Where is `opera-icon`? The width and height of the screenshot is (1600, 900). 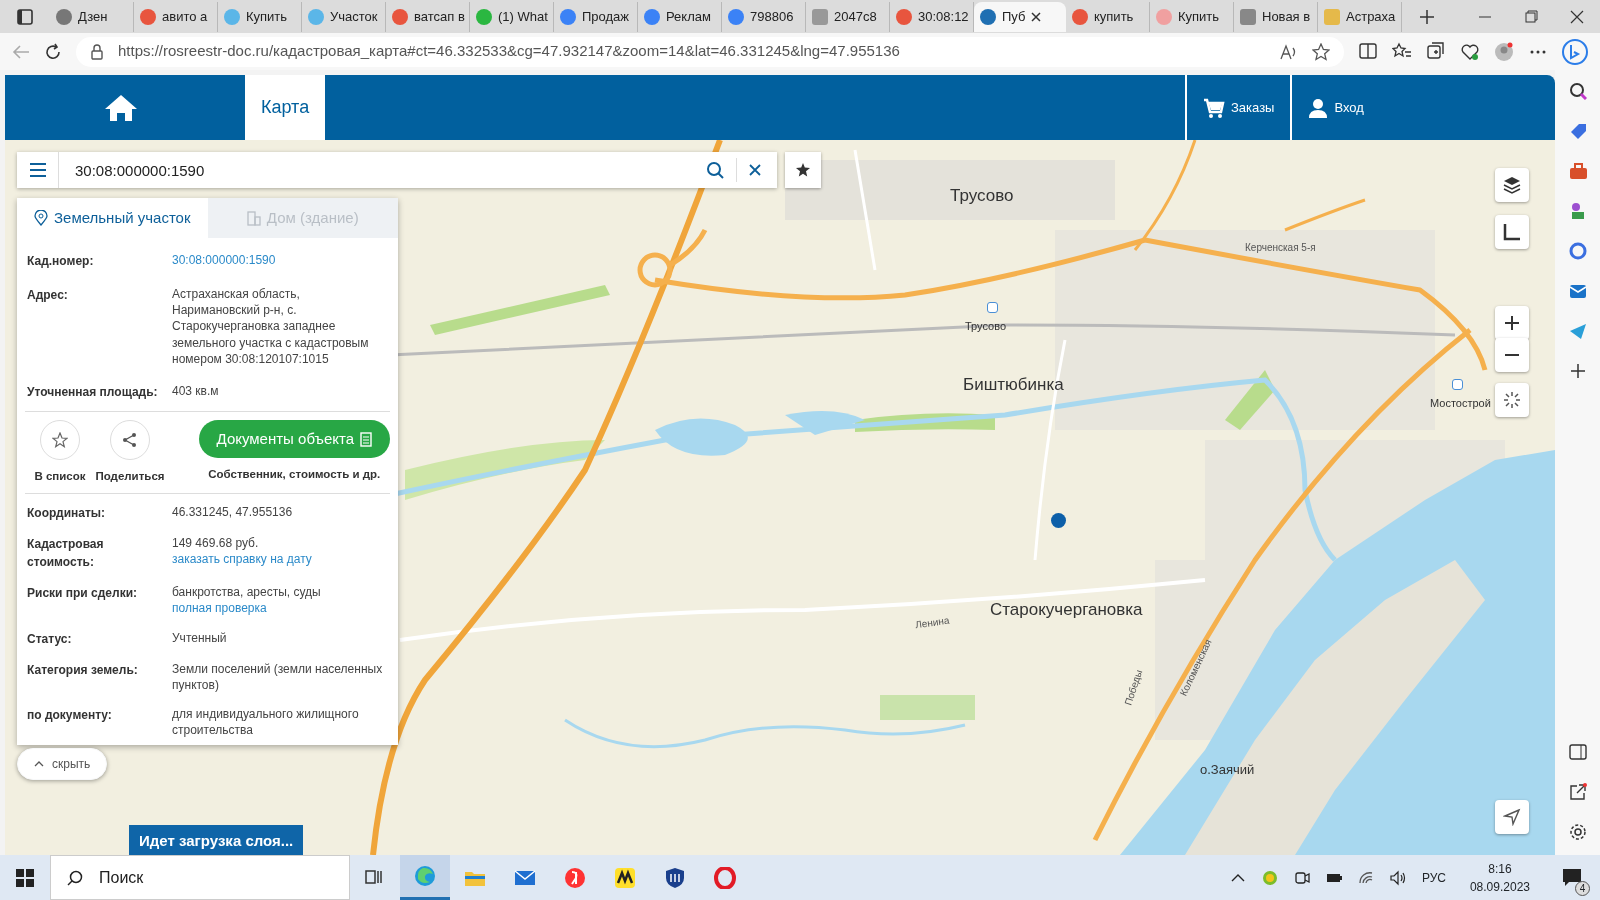
opera-icon is located at coordinates (725, 877).